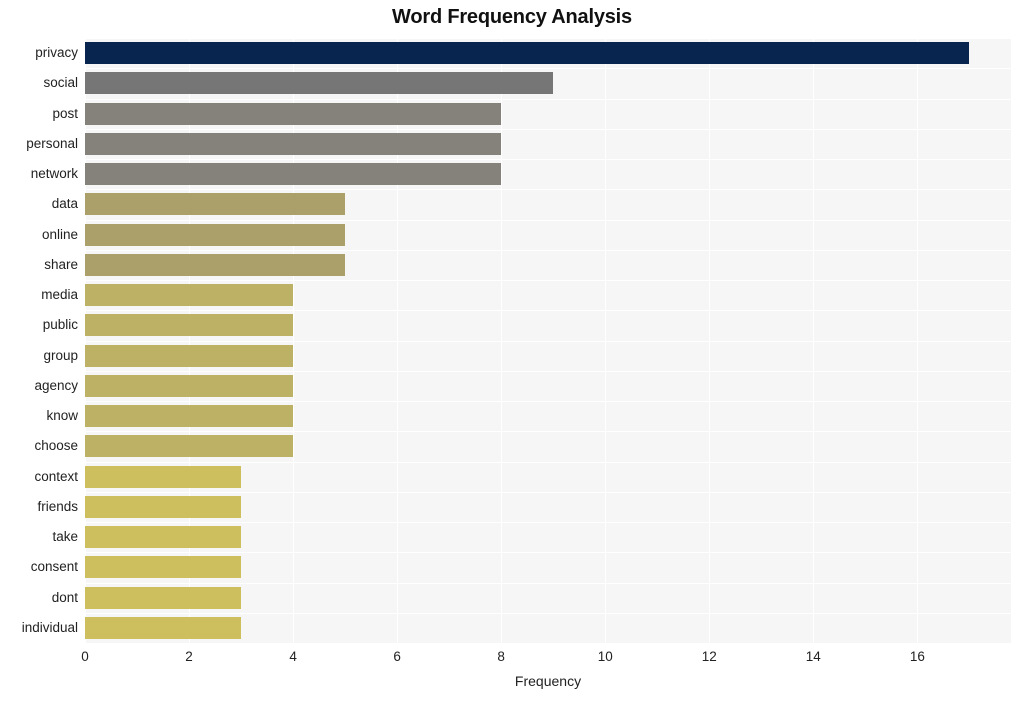  What do you see at coordinates (60, 355) in the screenshot?
I see `y-axis-tick-label: group` at bounding box center [60, 355].